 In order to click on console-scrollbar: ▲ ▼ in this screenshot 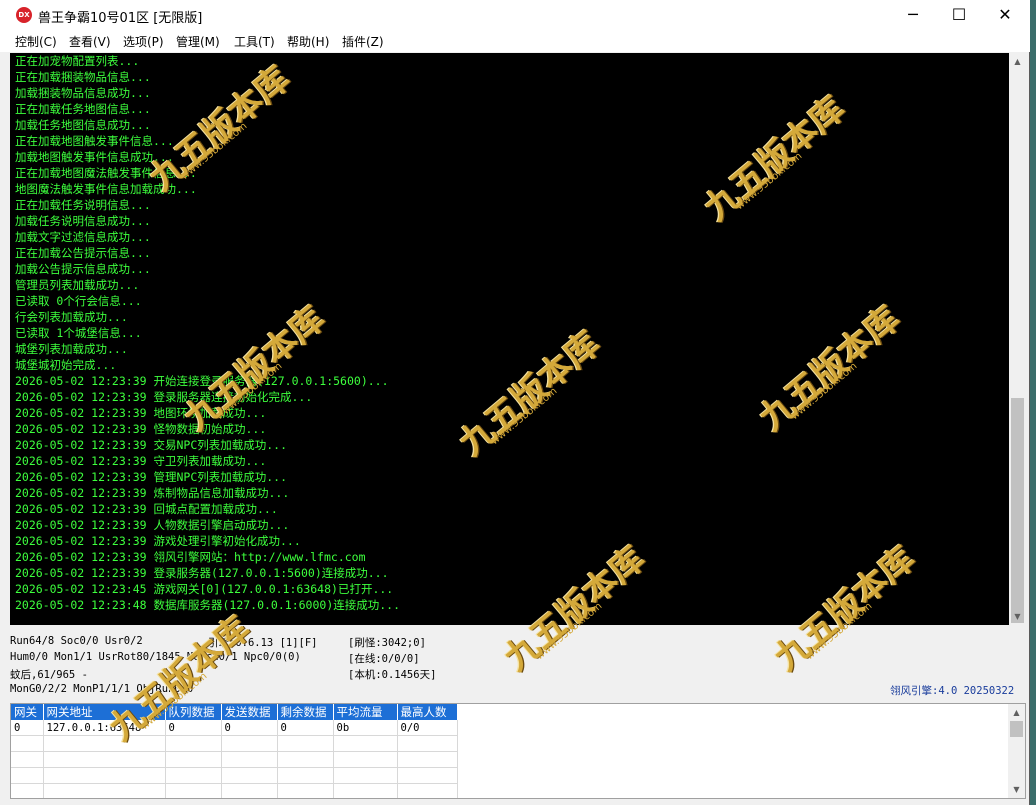, I will do `click(1017, 339)`.